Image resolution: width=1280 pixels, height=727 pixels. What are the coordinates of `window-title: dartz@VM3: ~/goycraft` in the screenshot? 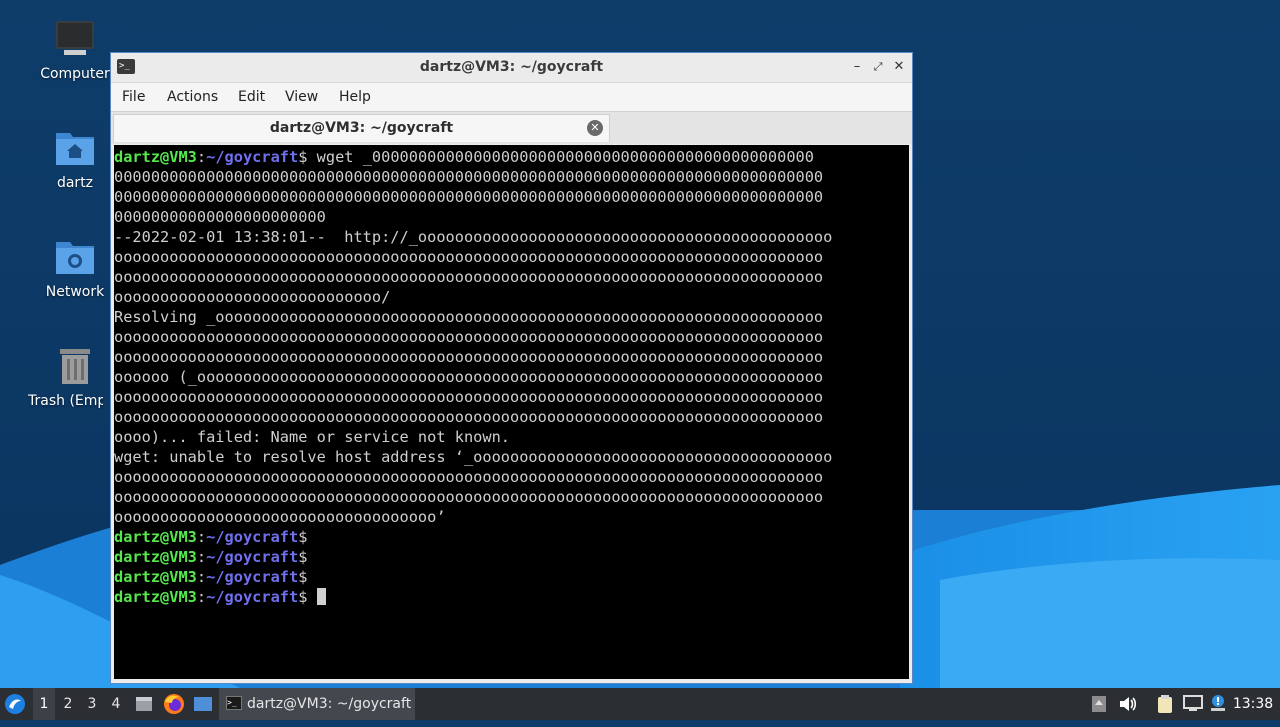 It's located at (511, 67).